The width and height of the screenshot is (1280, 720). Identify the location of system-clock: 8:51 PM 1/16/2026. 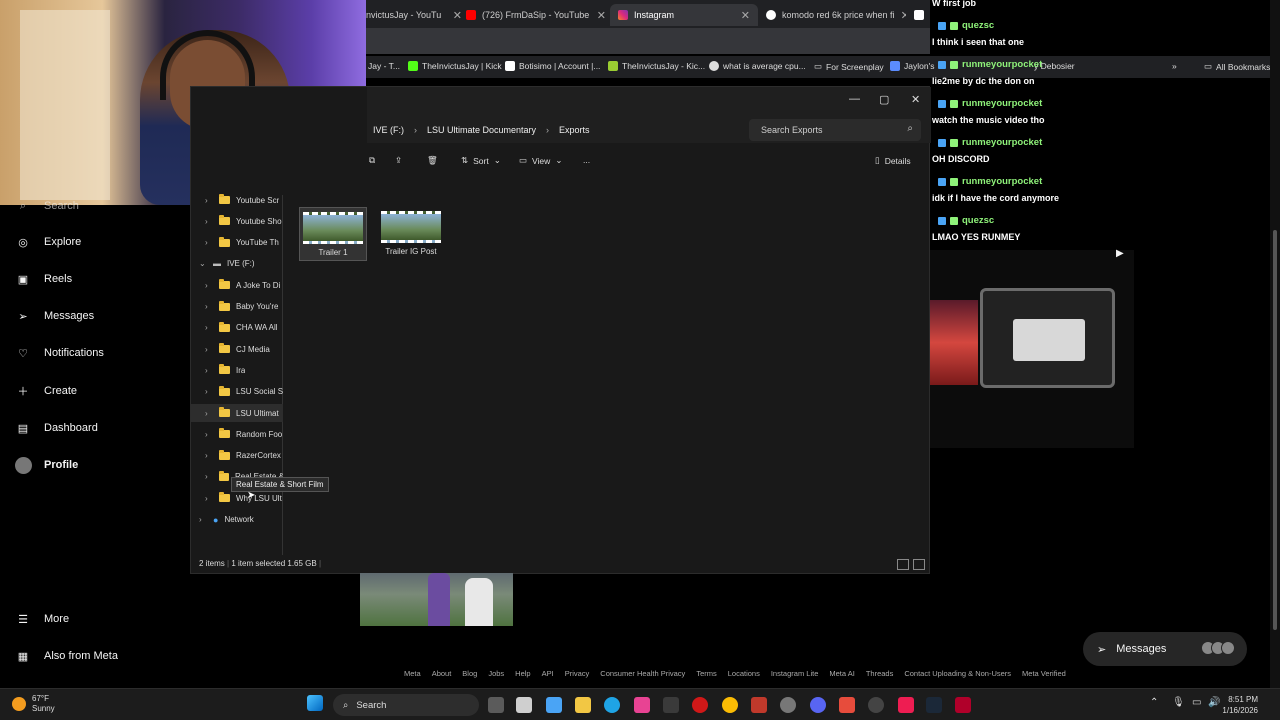
(1240, 705).